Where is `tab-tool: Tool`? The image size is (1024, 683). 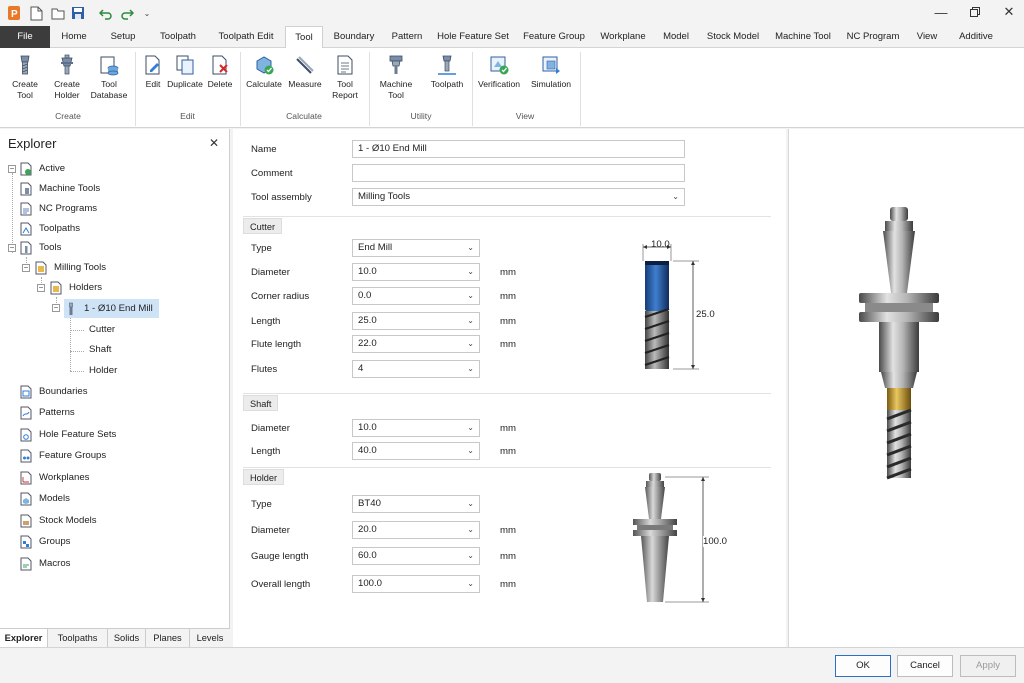 tab-tool: Tool is located at coordinates (304, 37).